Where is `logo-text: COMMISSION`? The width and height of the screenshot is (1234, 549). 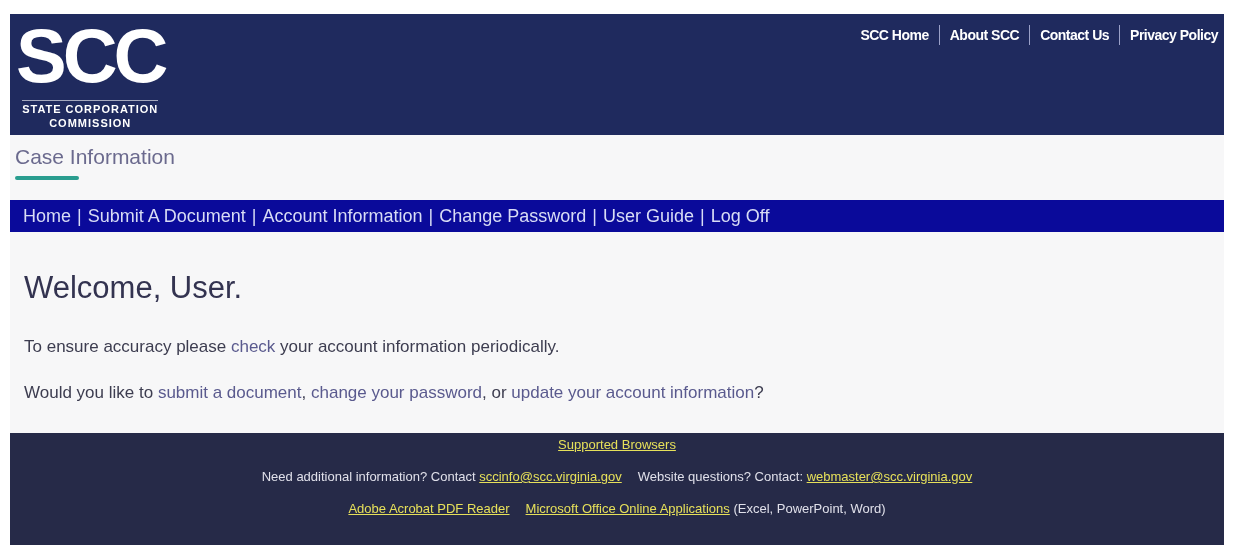 logo-text: COMMISSION is located at coordinates (90, 123).